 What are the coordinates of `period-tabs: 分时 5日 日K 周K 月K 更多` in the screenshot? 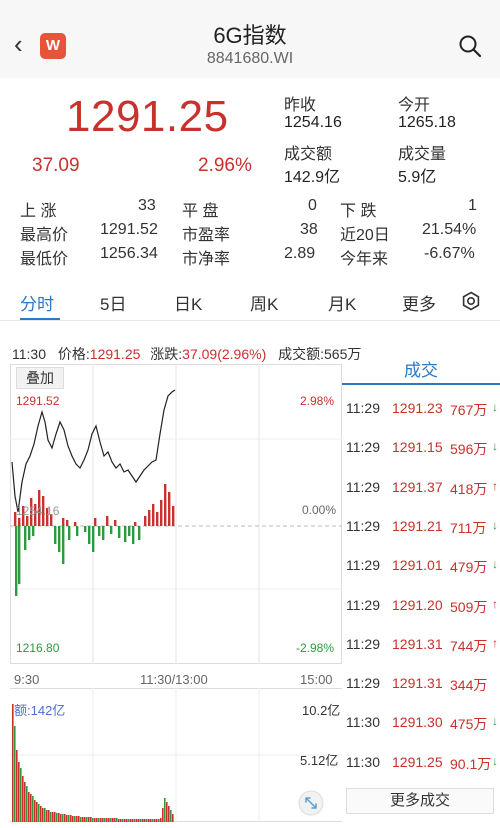 It's located at (250, 303).